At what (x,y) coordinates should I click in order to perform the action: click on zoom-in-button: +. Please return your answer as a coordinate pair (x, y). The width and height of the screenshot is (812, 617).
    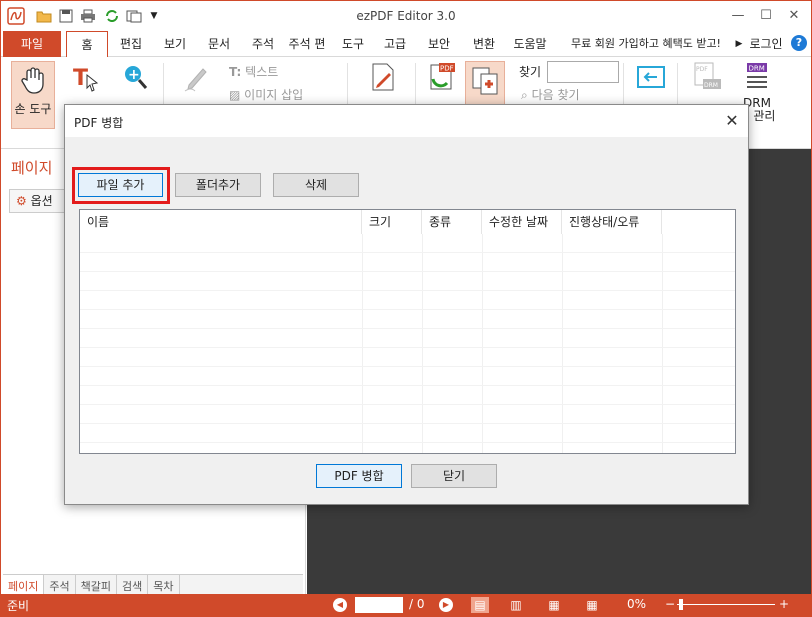
    Looking at the image, I should click on (135, 79).